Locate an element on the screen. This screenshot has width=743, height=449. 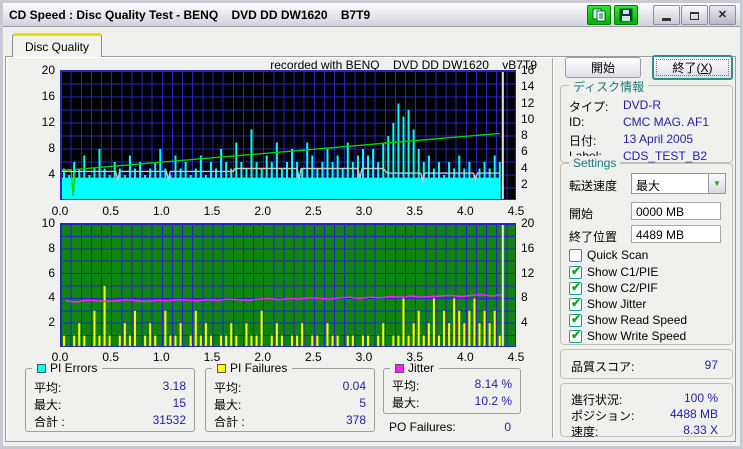
progress-label: 速度: is located at coordinates (585, 432).